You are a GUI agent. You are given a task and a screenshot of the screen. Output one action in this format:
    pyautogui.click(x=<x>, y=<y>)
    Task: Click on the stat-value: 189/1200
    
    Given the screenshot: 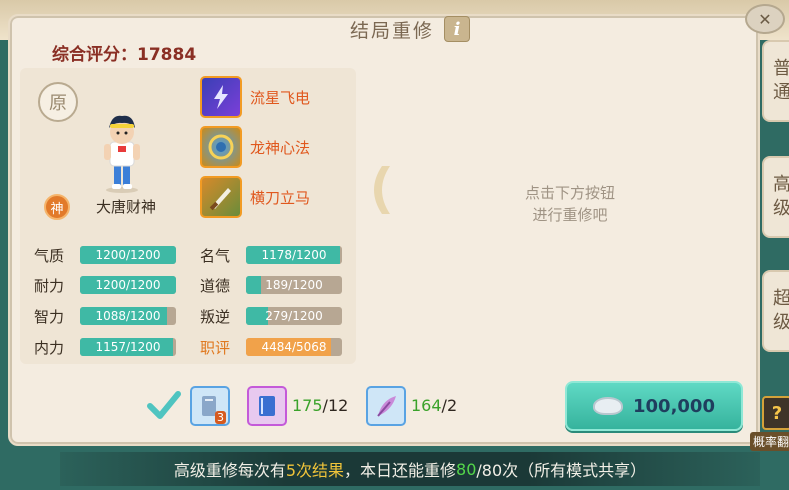 What is the action you would take?
    pyautogui.click(x=294, y=285)
    